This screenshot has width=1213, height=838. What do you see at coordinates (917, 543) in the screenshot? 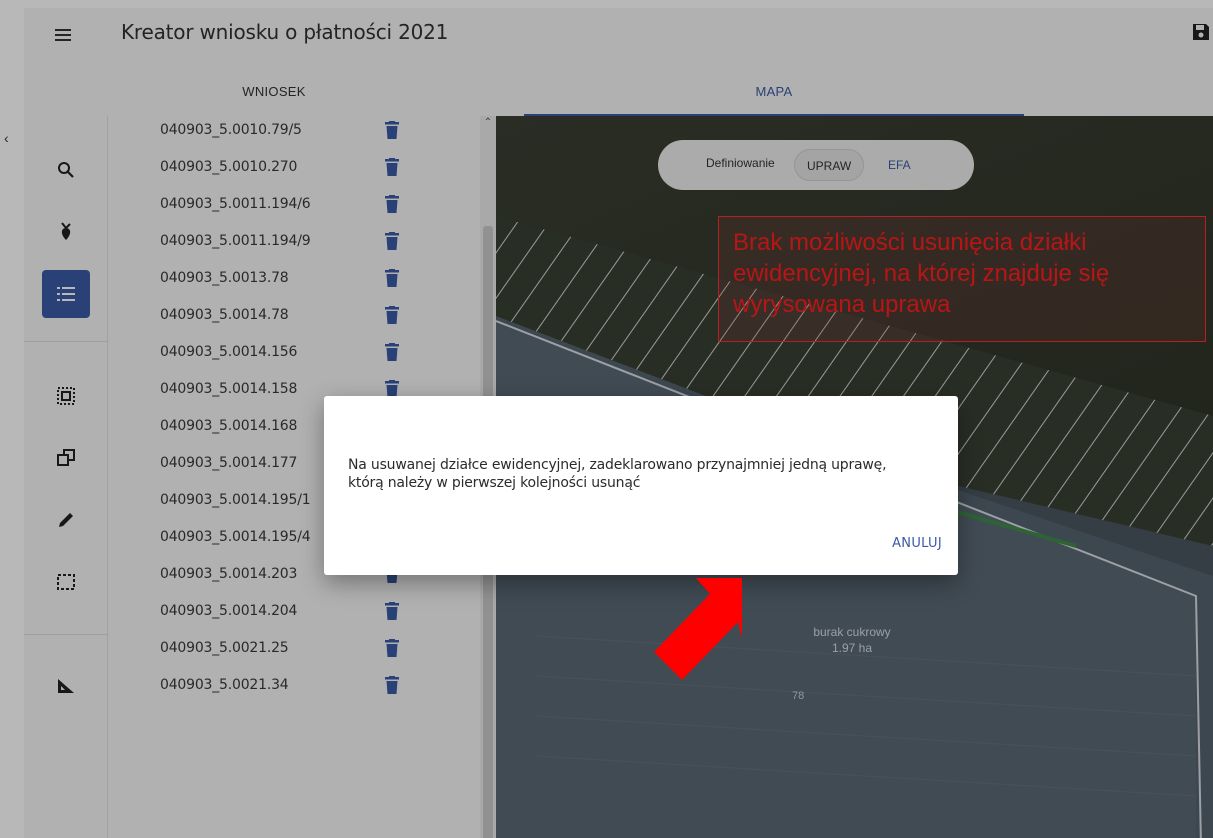
I see `cancel-button: ANULUJ` at bounding box center [917, 543].